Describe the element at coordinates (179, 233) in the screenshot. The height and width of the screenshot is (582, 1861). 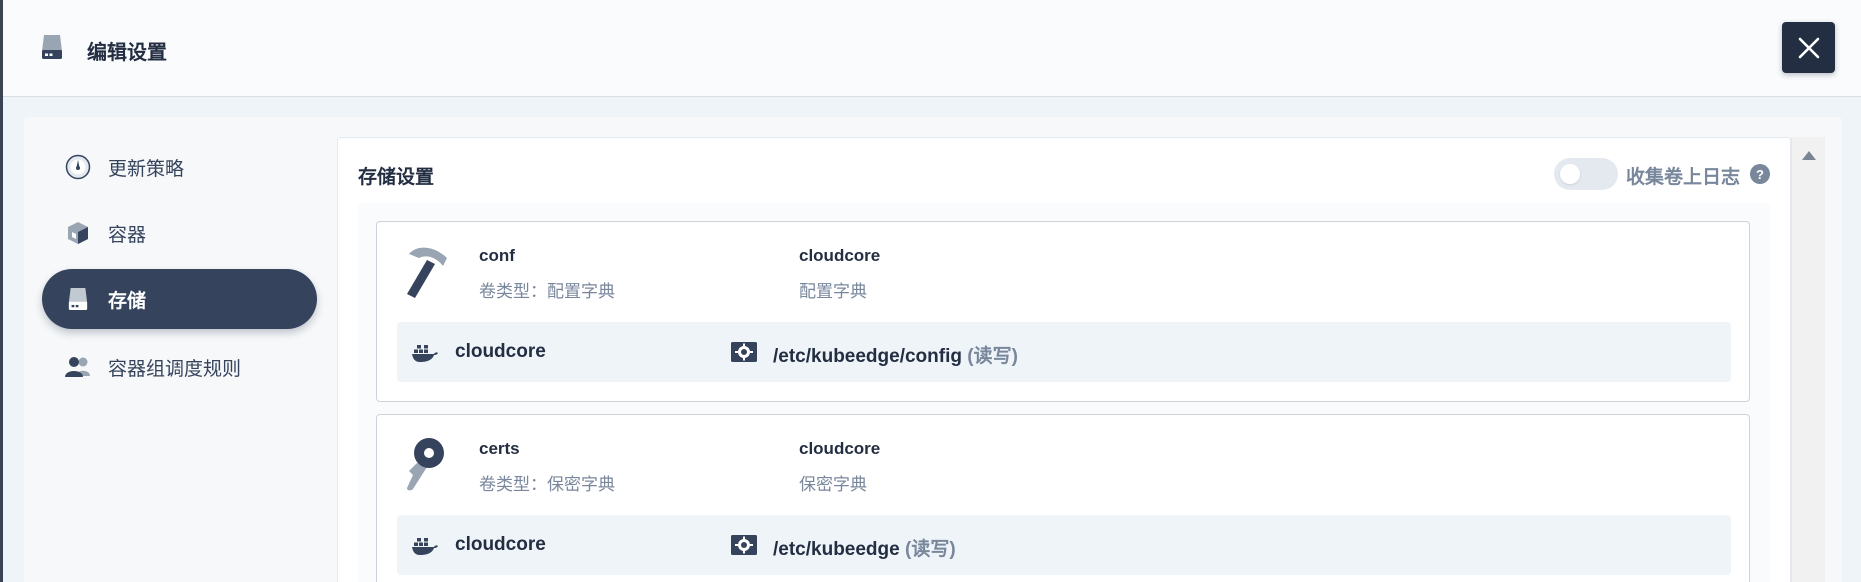
I see `sidebar-item-container: 容器` at that location.